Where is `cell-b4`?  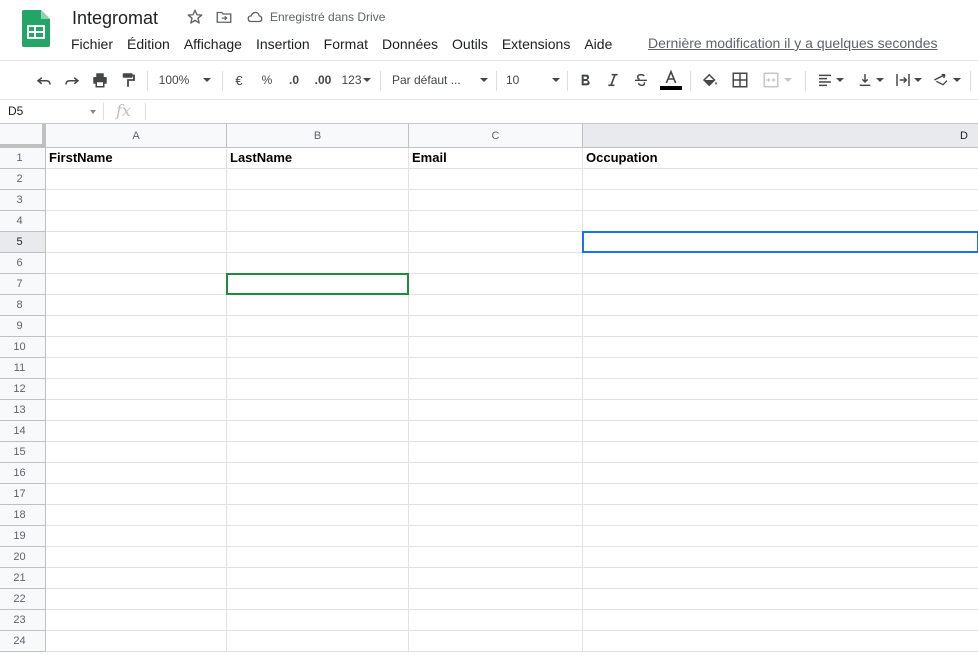
cell-b4 is located at coordinates (318, 221).